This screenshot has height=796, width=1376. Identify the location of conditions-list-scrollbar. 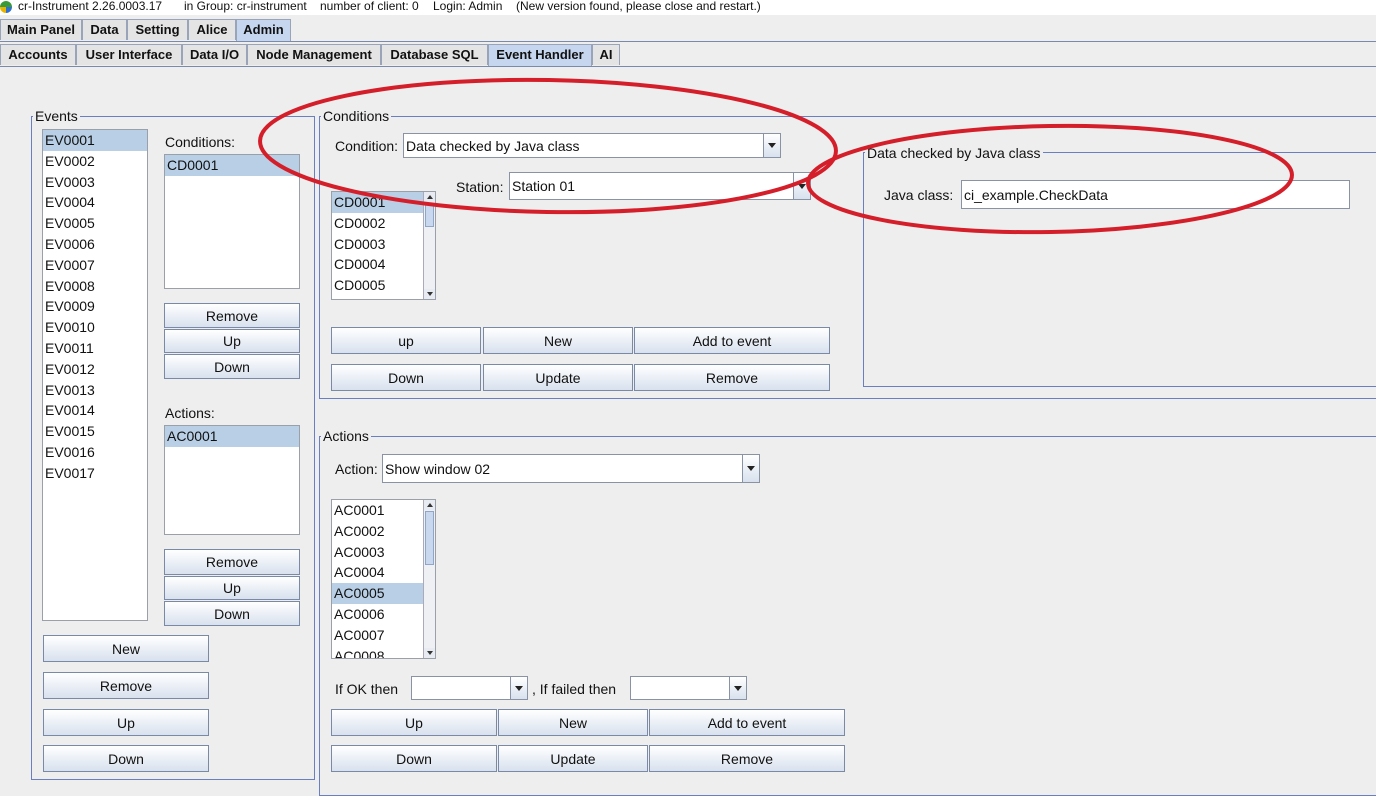
(429, 245).